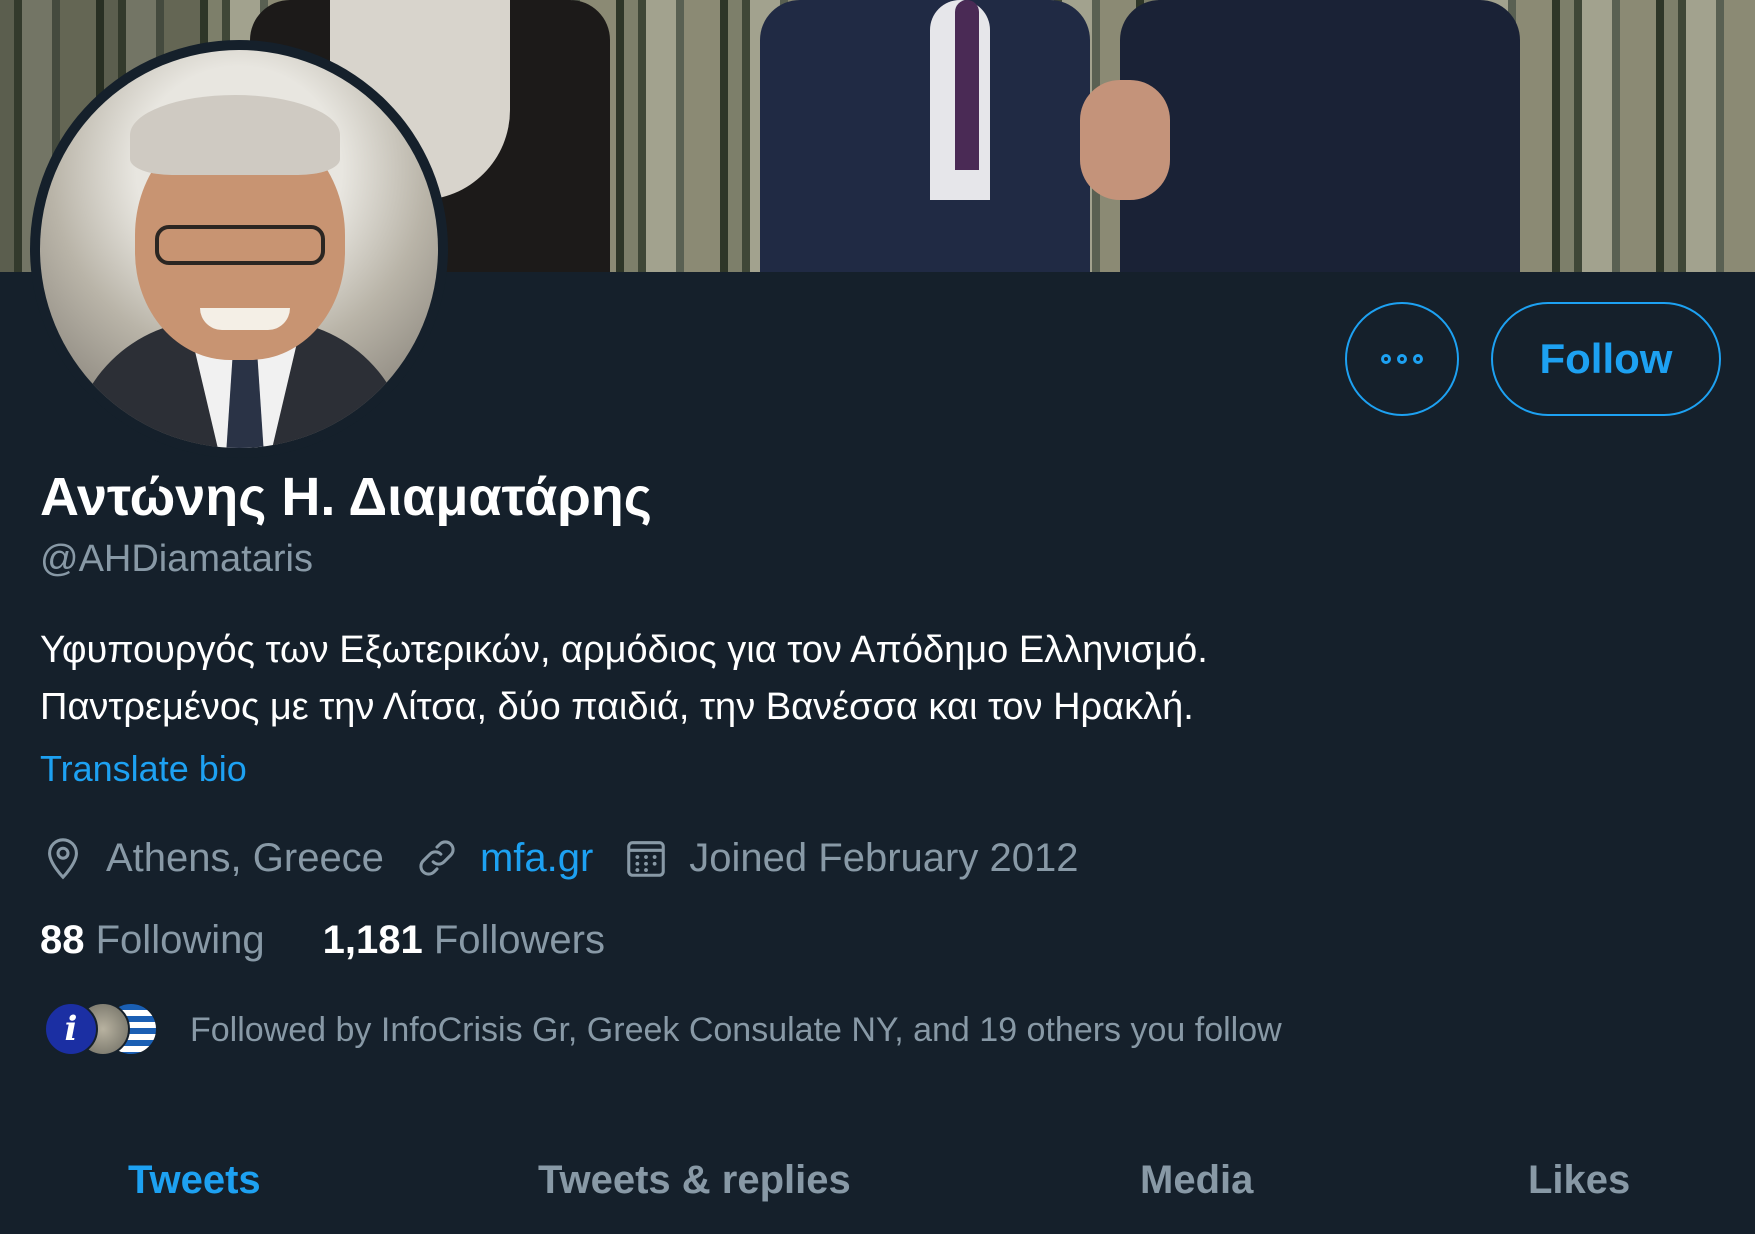 The height and width of the screenshot is (1234, 1755). I want to click on website-link: mfa.gr, so click(536, 858).